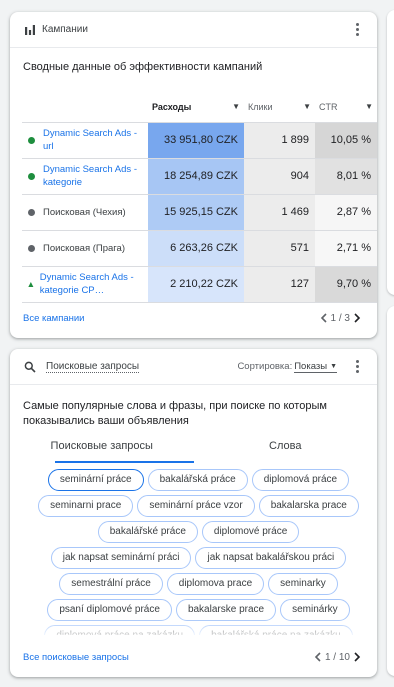 The image size is (394, 687). What do you see at coordinates (30, 30) in the screenshot?
I see `bar-chart-icon` at bounding box center [30, 30].